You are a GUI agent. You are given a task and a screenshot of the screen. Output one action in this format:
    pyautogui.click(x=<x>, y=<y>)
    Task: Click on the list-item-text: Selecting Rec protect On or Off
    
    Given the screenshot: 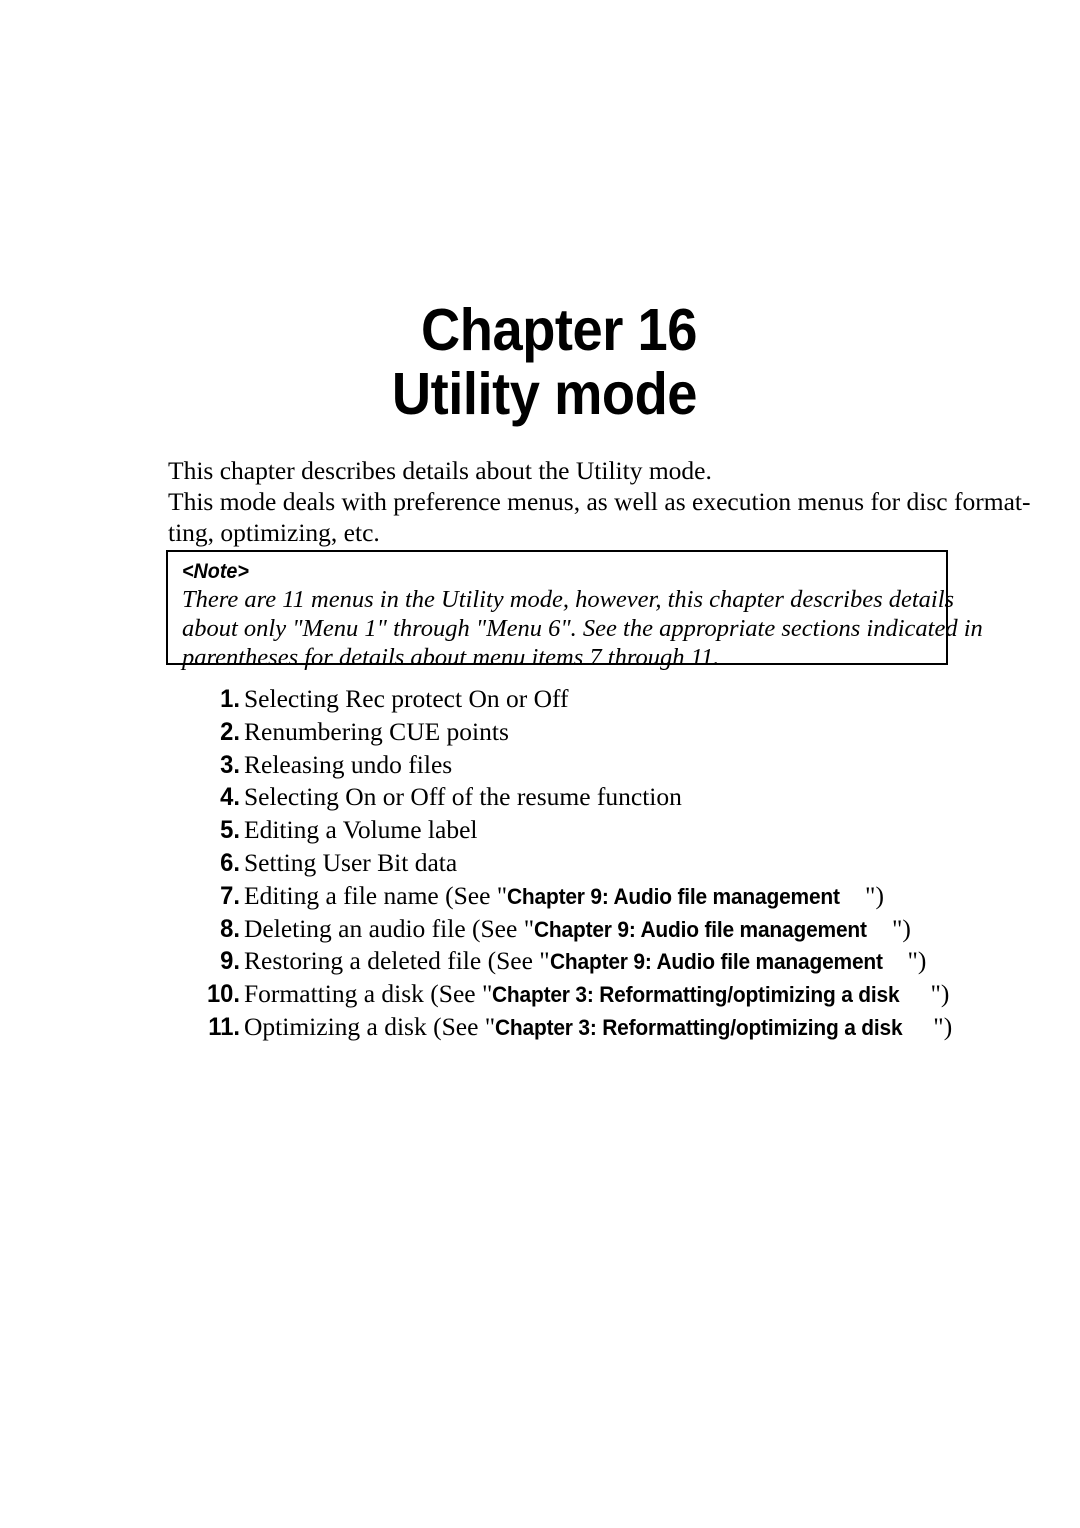 What is the action you would take?
    pyautogui.click(x=404, y=699)
    